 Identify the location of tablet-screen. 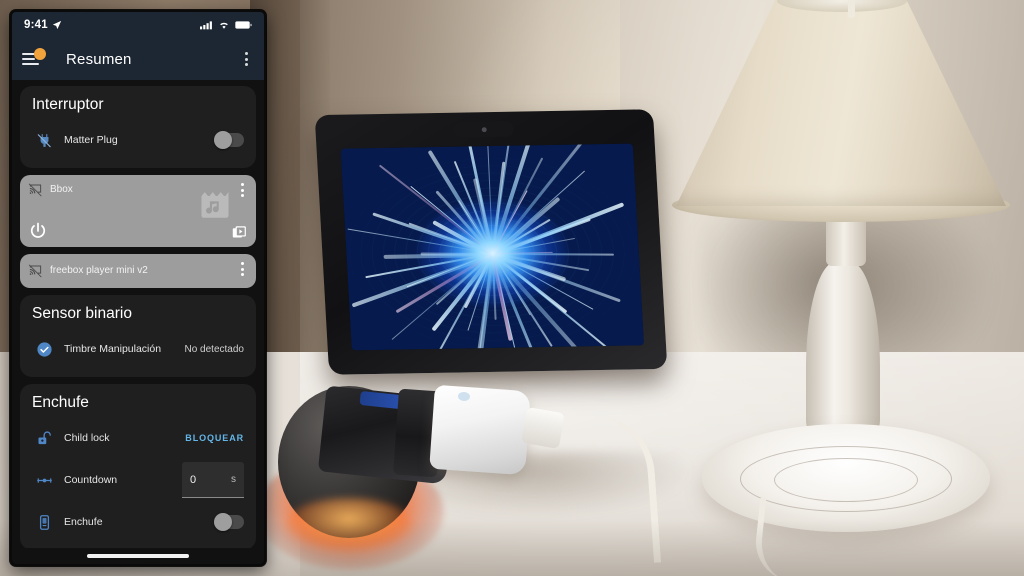
(492, 247).